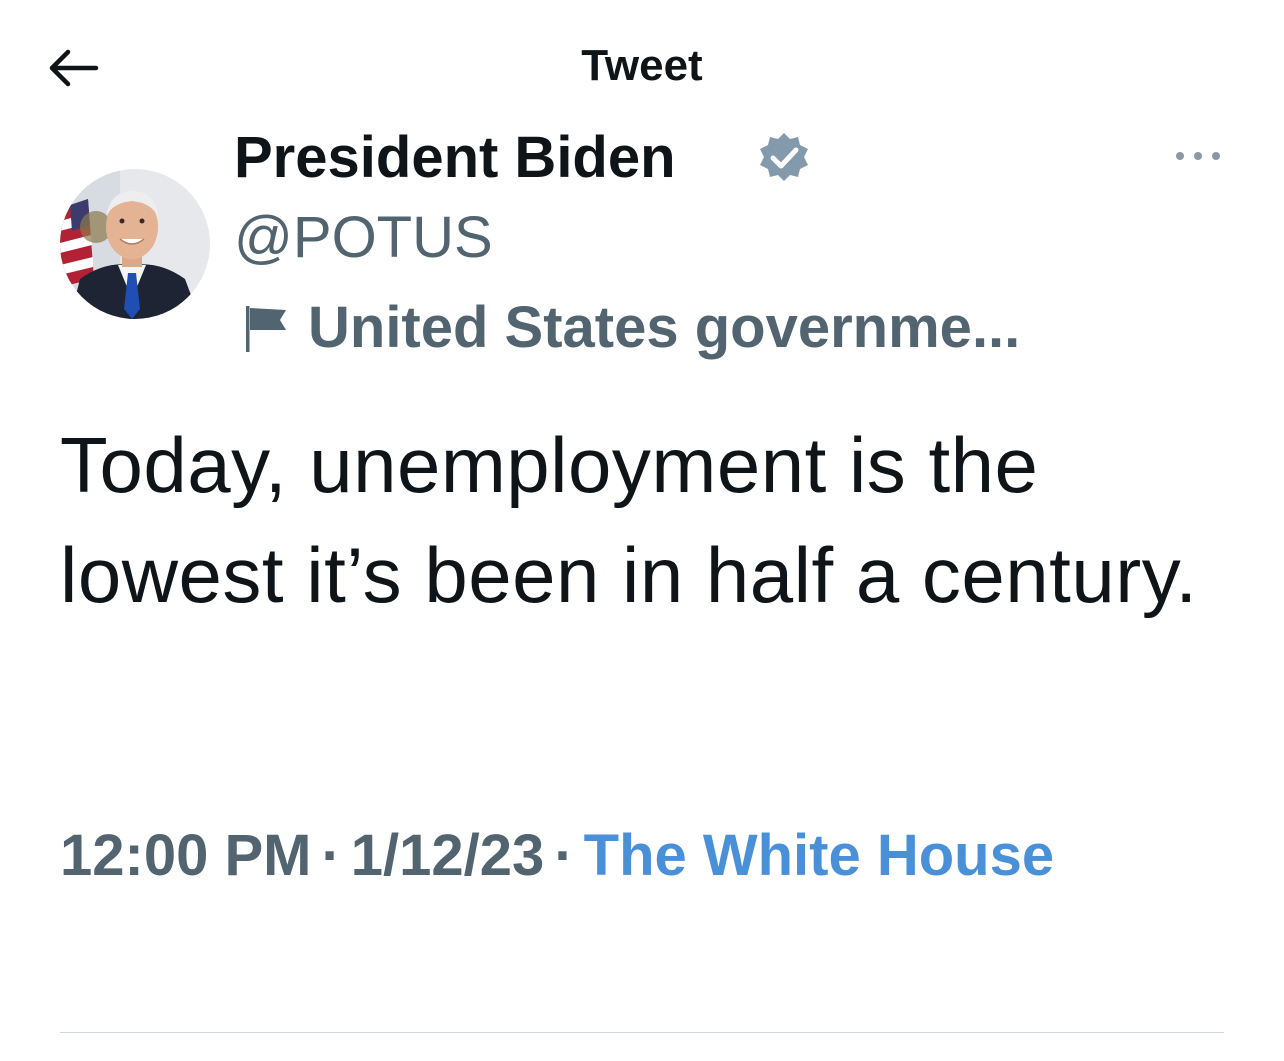  Describe the element at coordinates (642, 1032) in the screenshot. I see `divider` at that location.